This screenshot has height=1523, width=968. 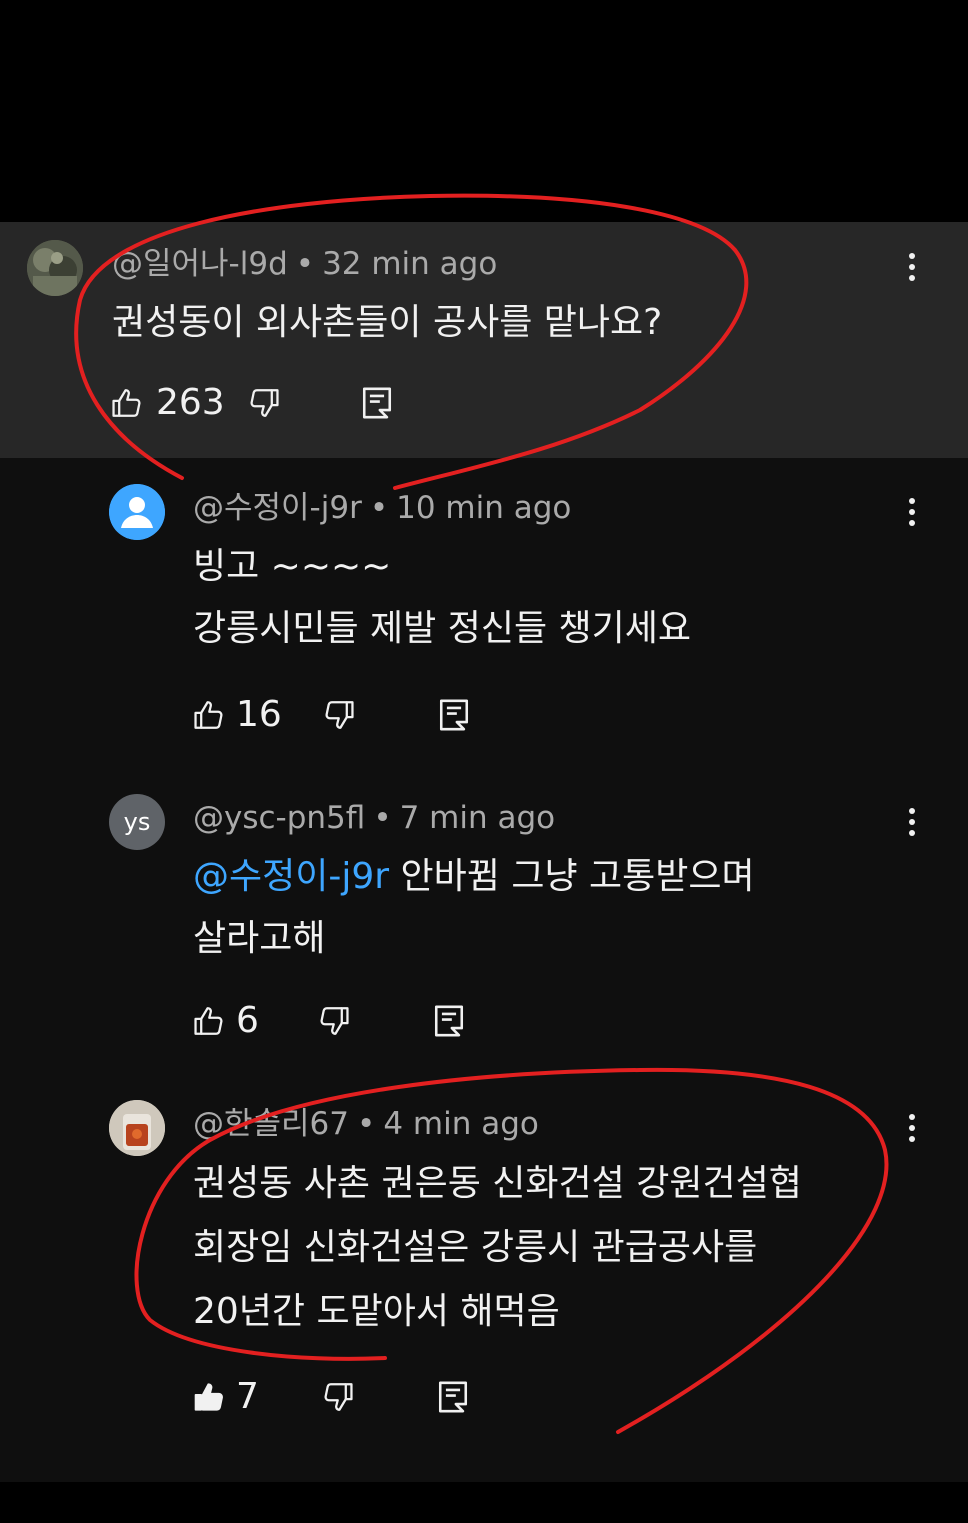 I want to click on comment-line: 회장임 신화건설은 강릉시 관급공사를, so click(x=475, y=1247).